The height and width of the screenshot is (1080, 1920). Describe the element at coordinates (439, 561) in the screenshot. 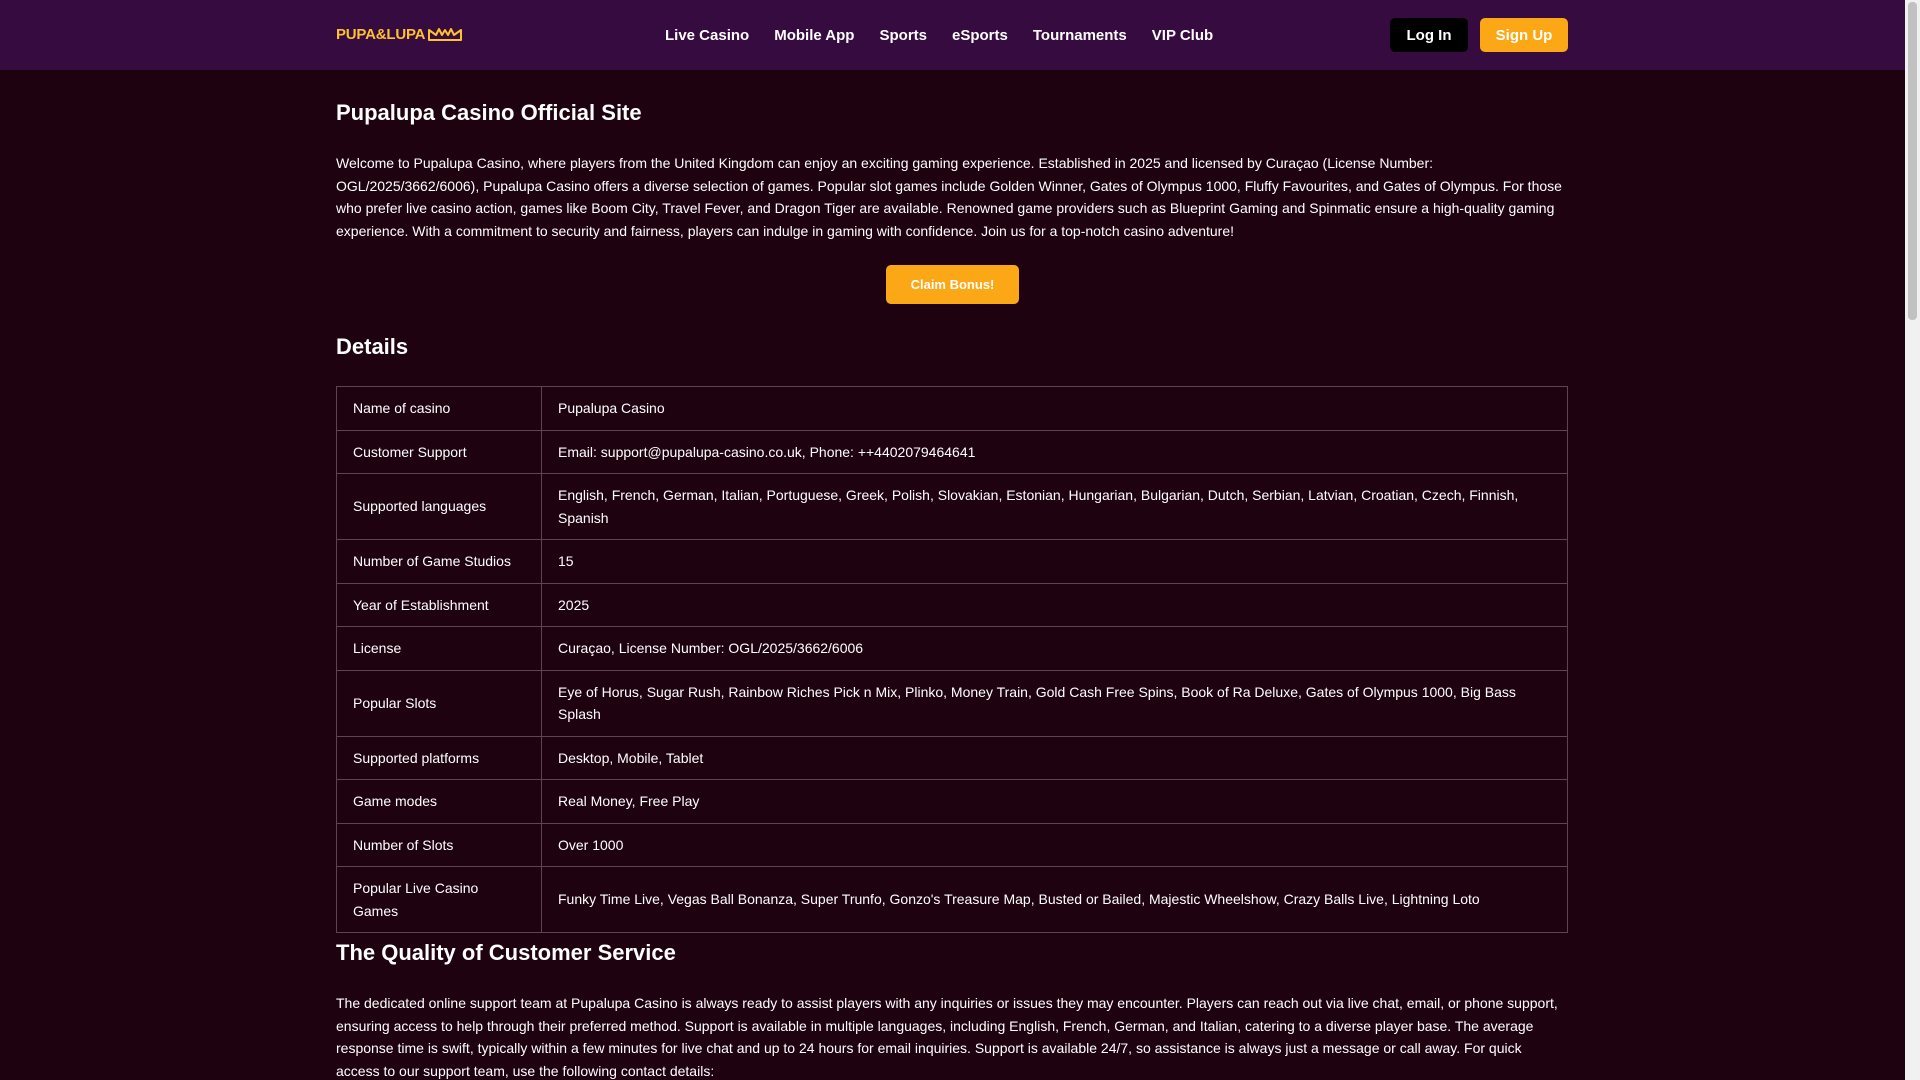

I see `detail-key: Number of Game Studios` at that location.